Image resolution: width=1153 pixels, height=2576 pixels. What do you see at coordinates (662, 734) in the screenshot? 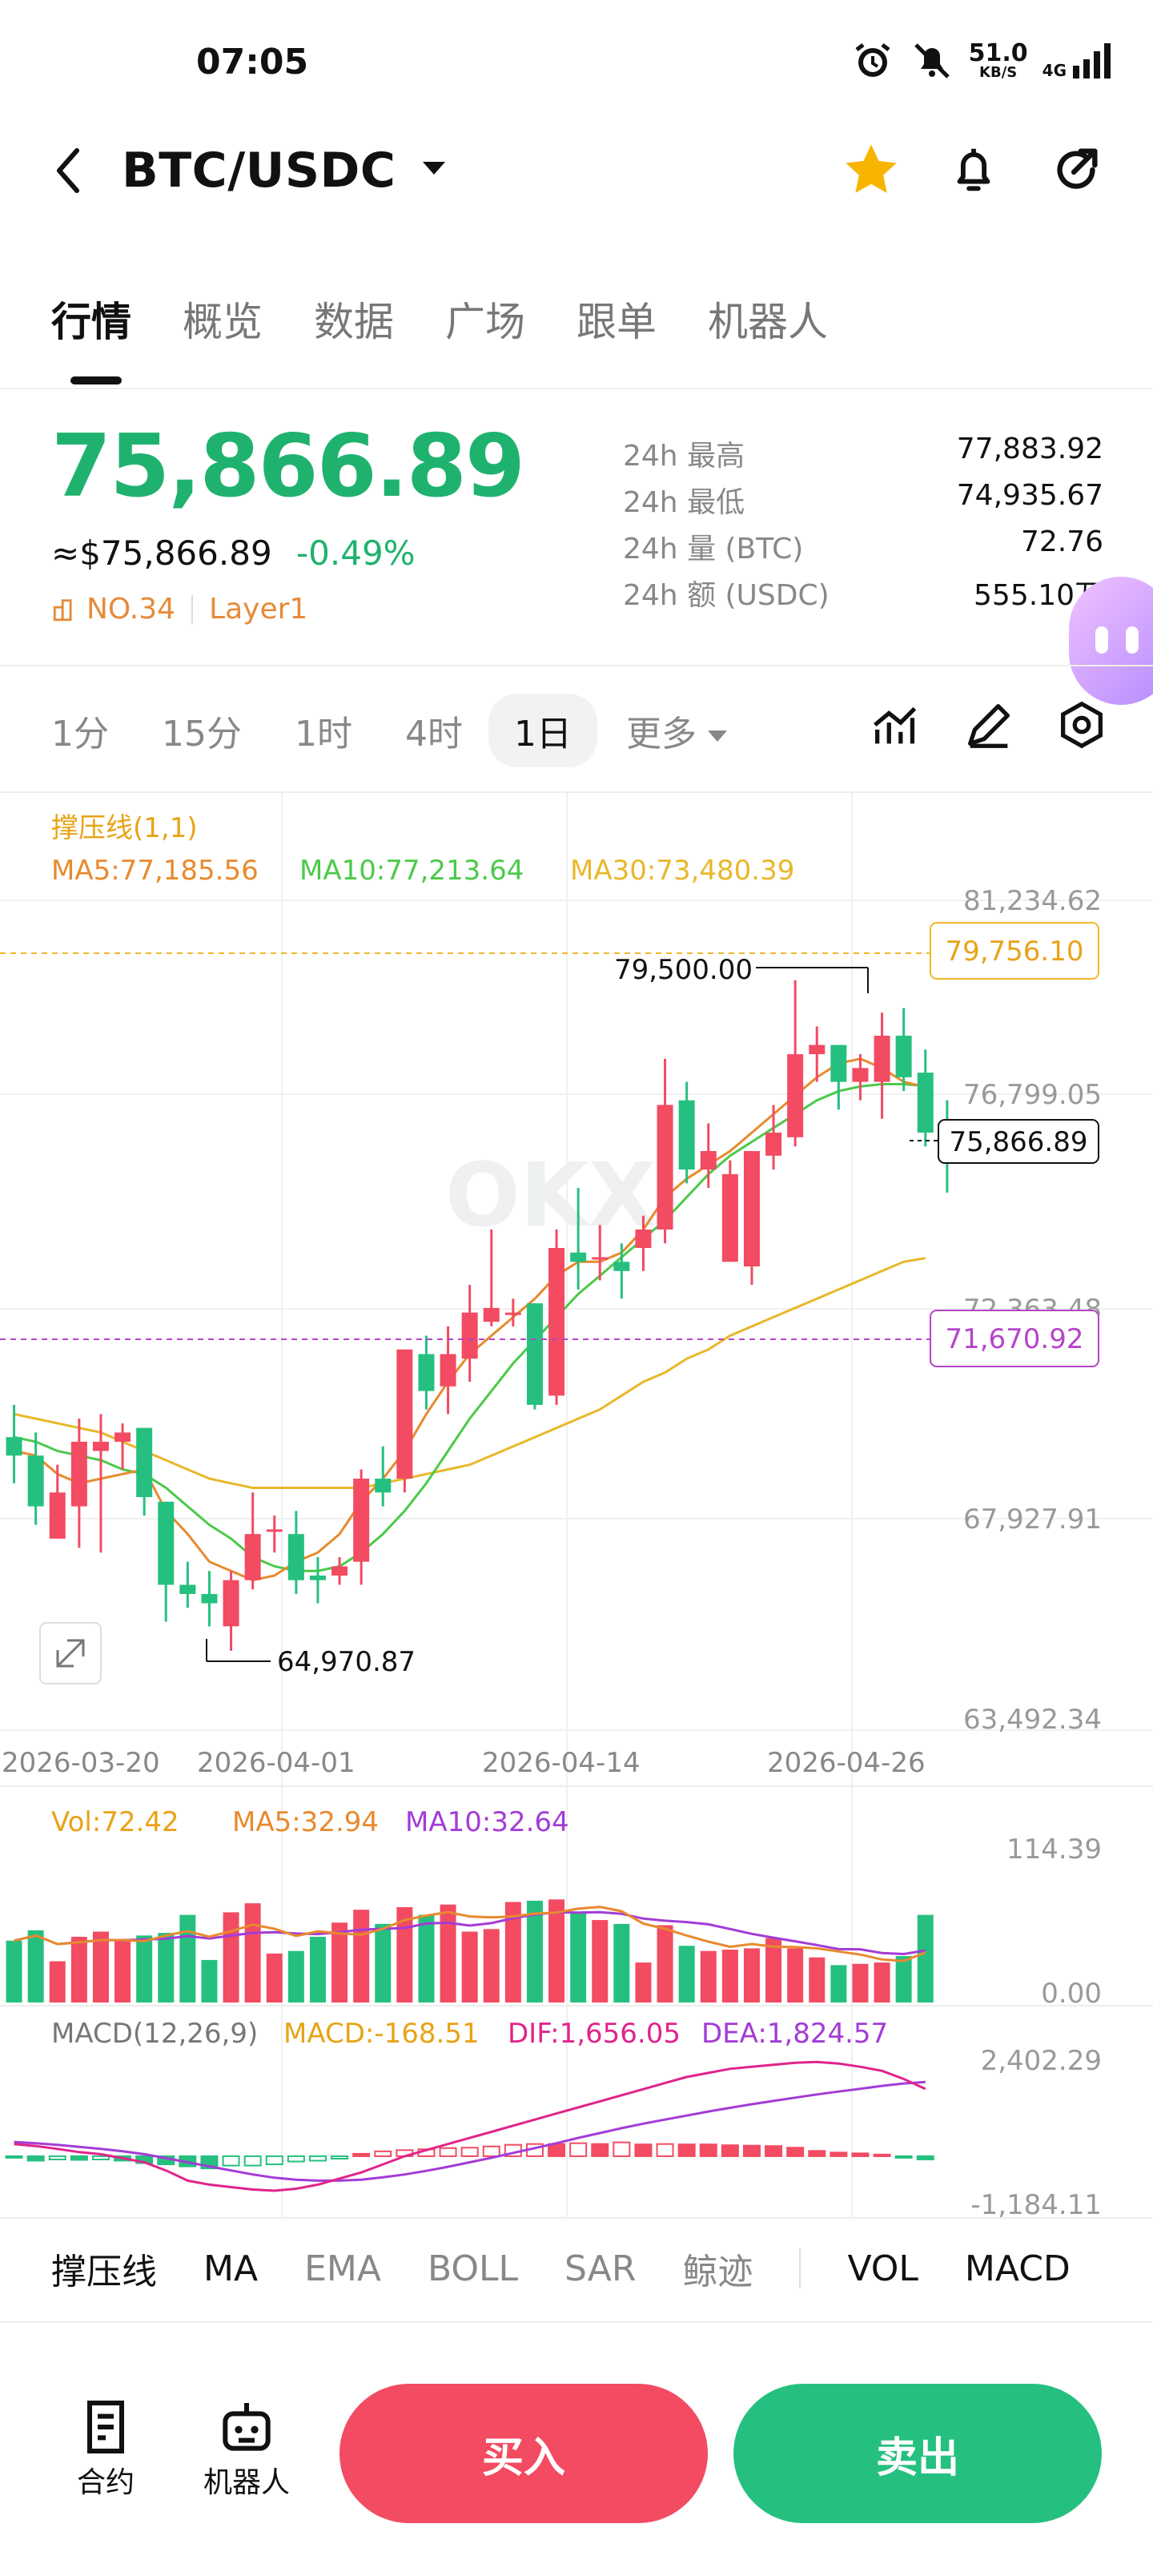
I see `period-more-label: 更多` at bounding box center [662, 734].